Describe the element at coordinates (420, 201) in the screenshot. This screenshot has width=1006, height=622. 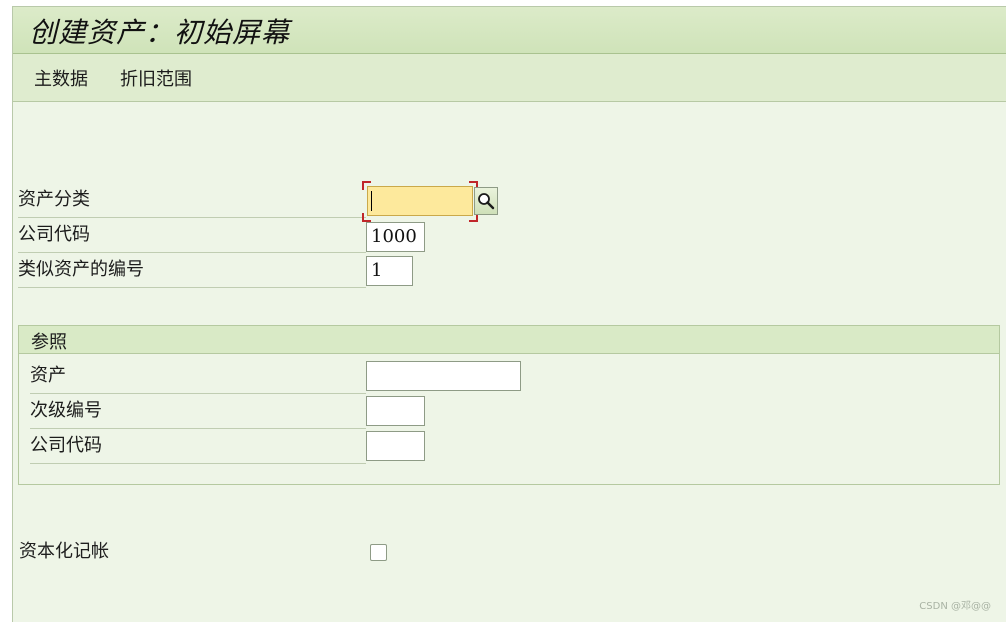
I see `asset-class-input` at that location.